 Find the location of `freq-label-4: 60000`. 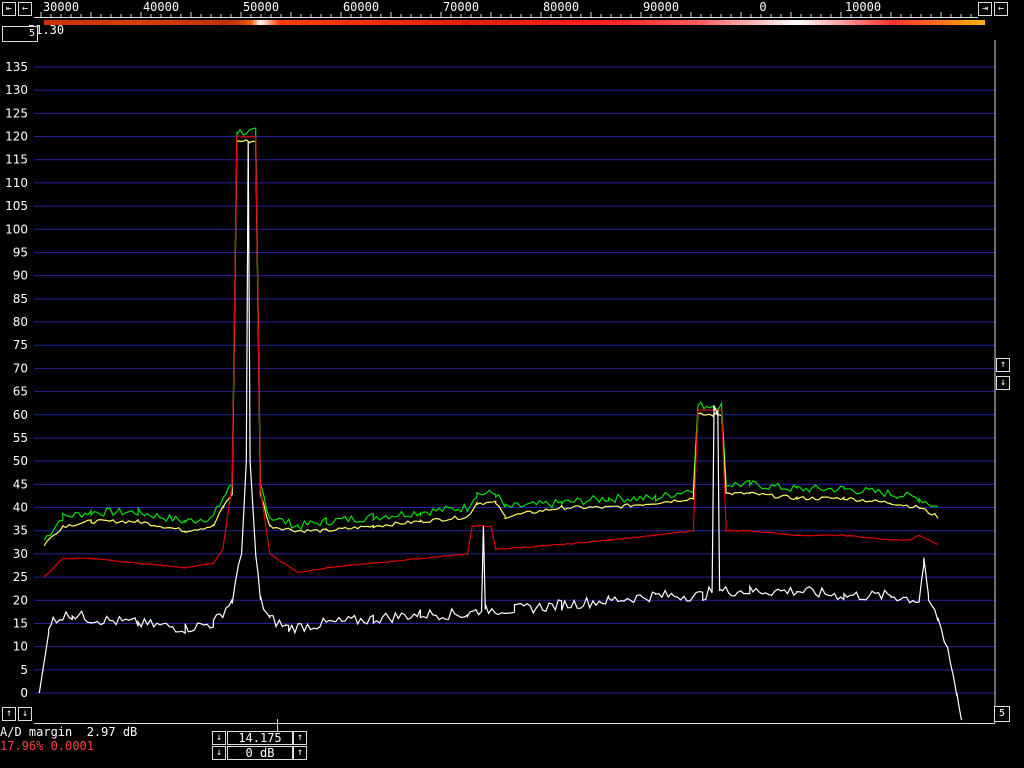

freq-label-4: 60000 is located at coordinates (361, 7).